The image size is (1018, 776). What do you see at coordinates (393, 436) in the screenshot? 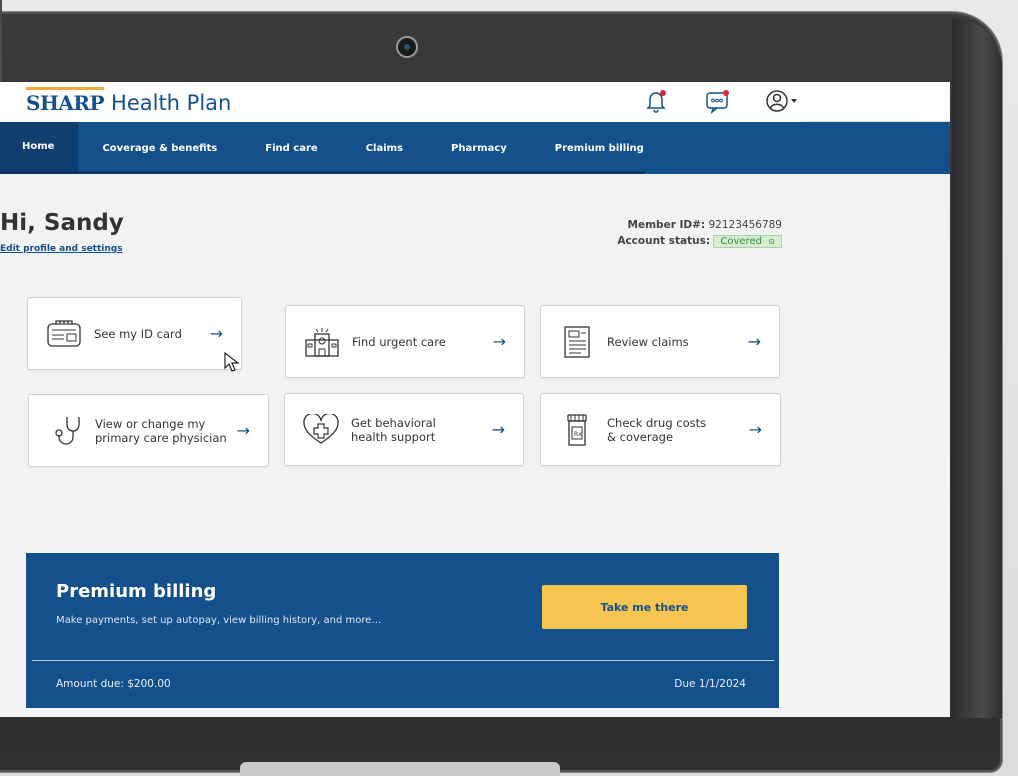
I see `card-label-line2: health support` at bounding box center [393, 436].